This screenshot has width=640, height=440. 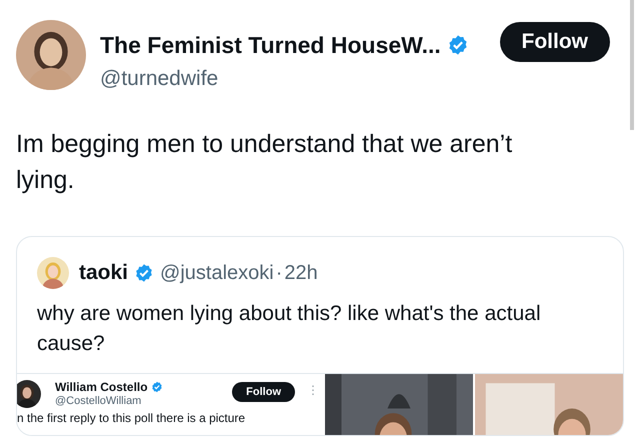 I want to click on scrollbar, so click(x=632, y=65).